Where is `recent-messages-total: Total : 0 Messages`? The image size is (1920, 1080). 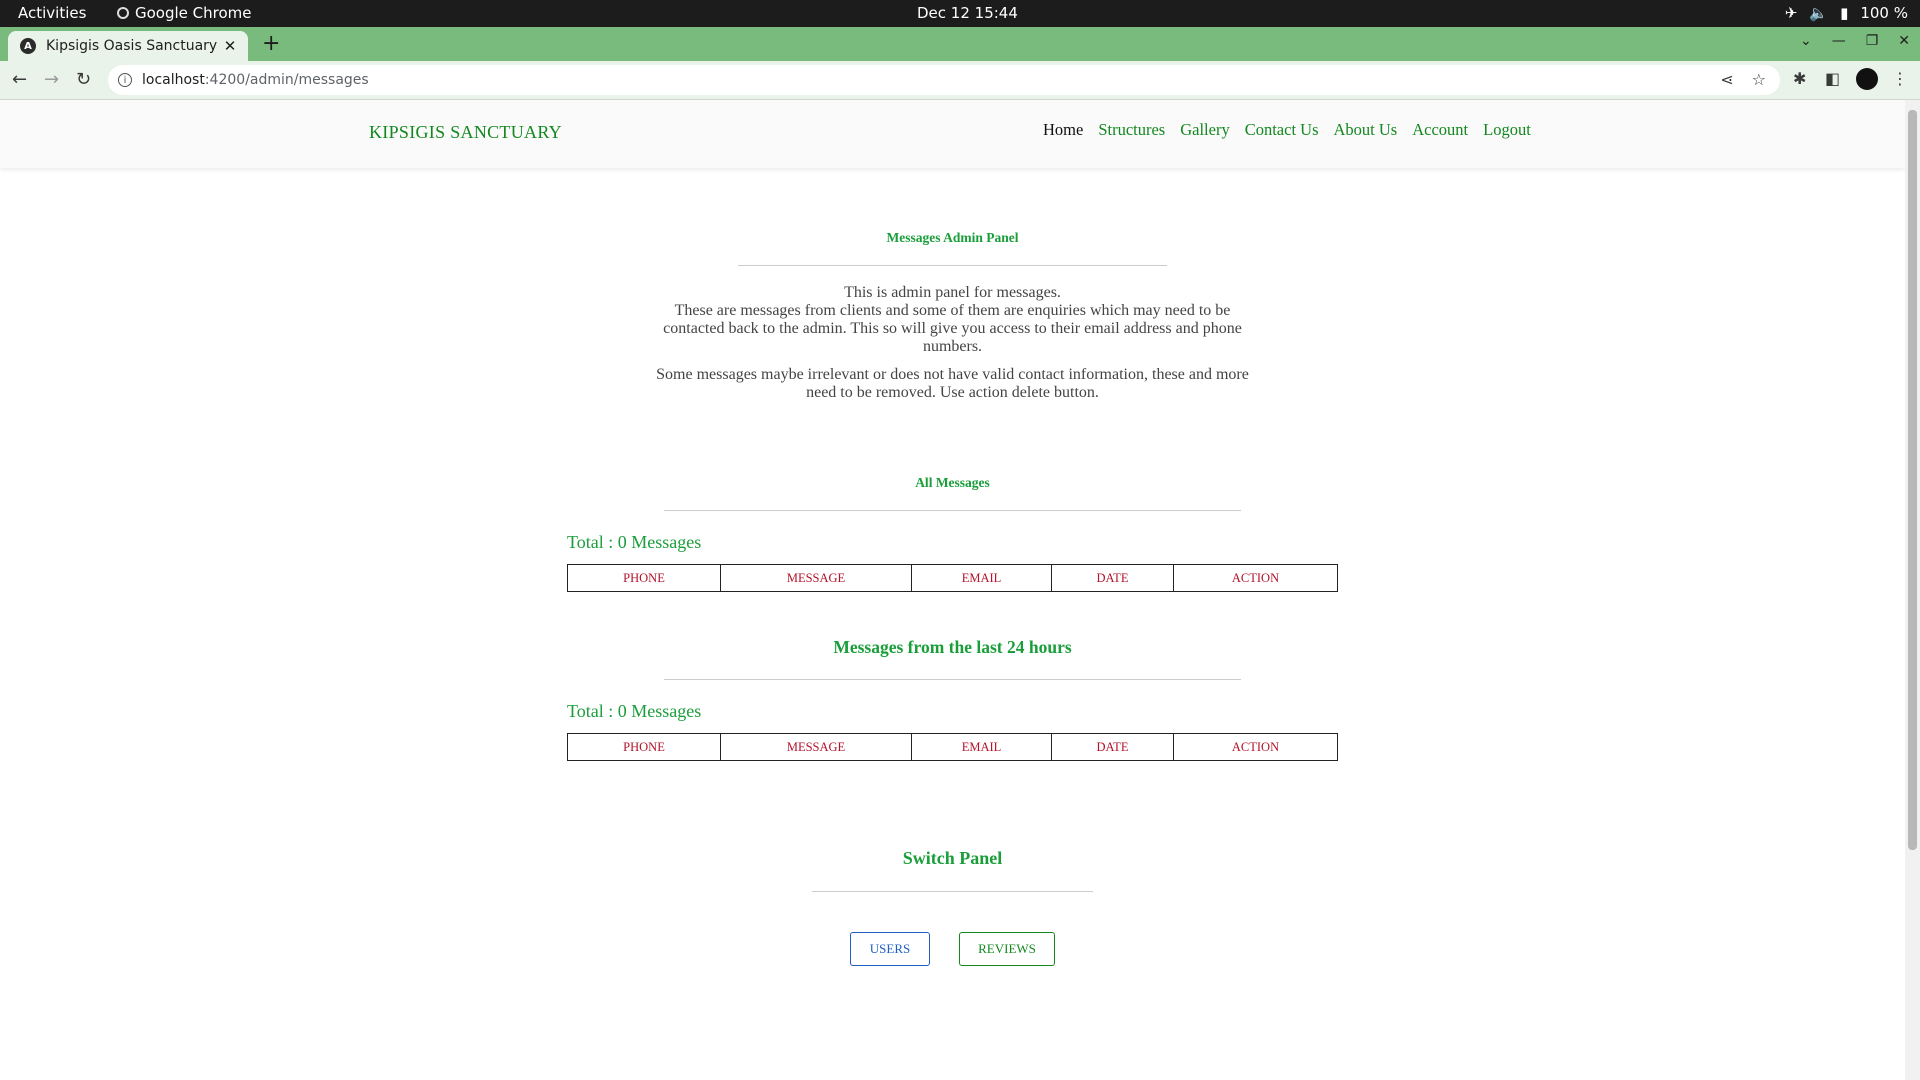
recent-messages-total: Total : 0 Messages is located at coordinates (634, 711).